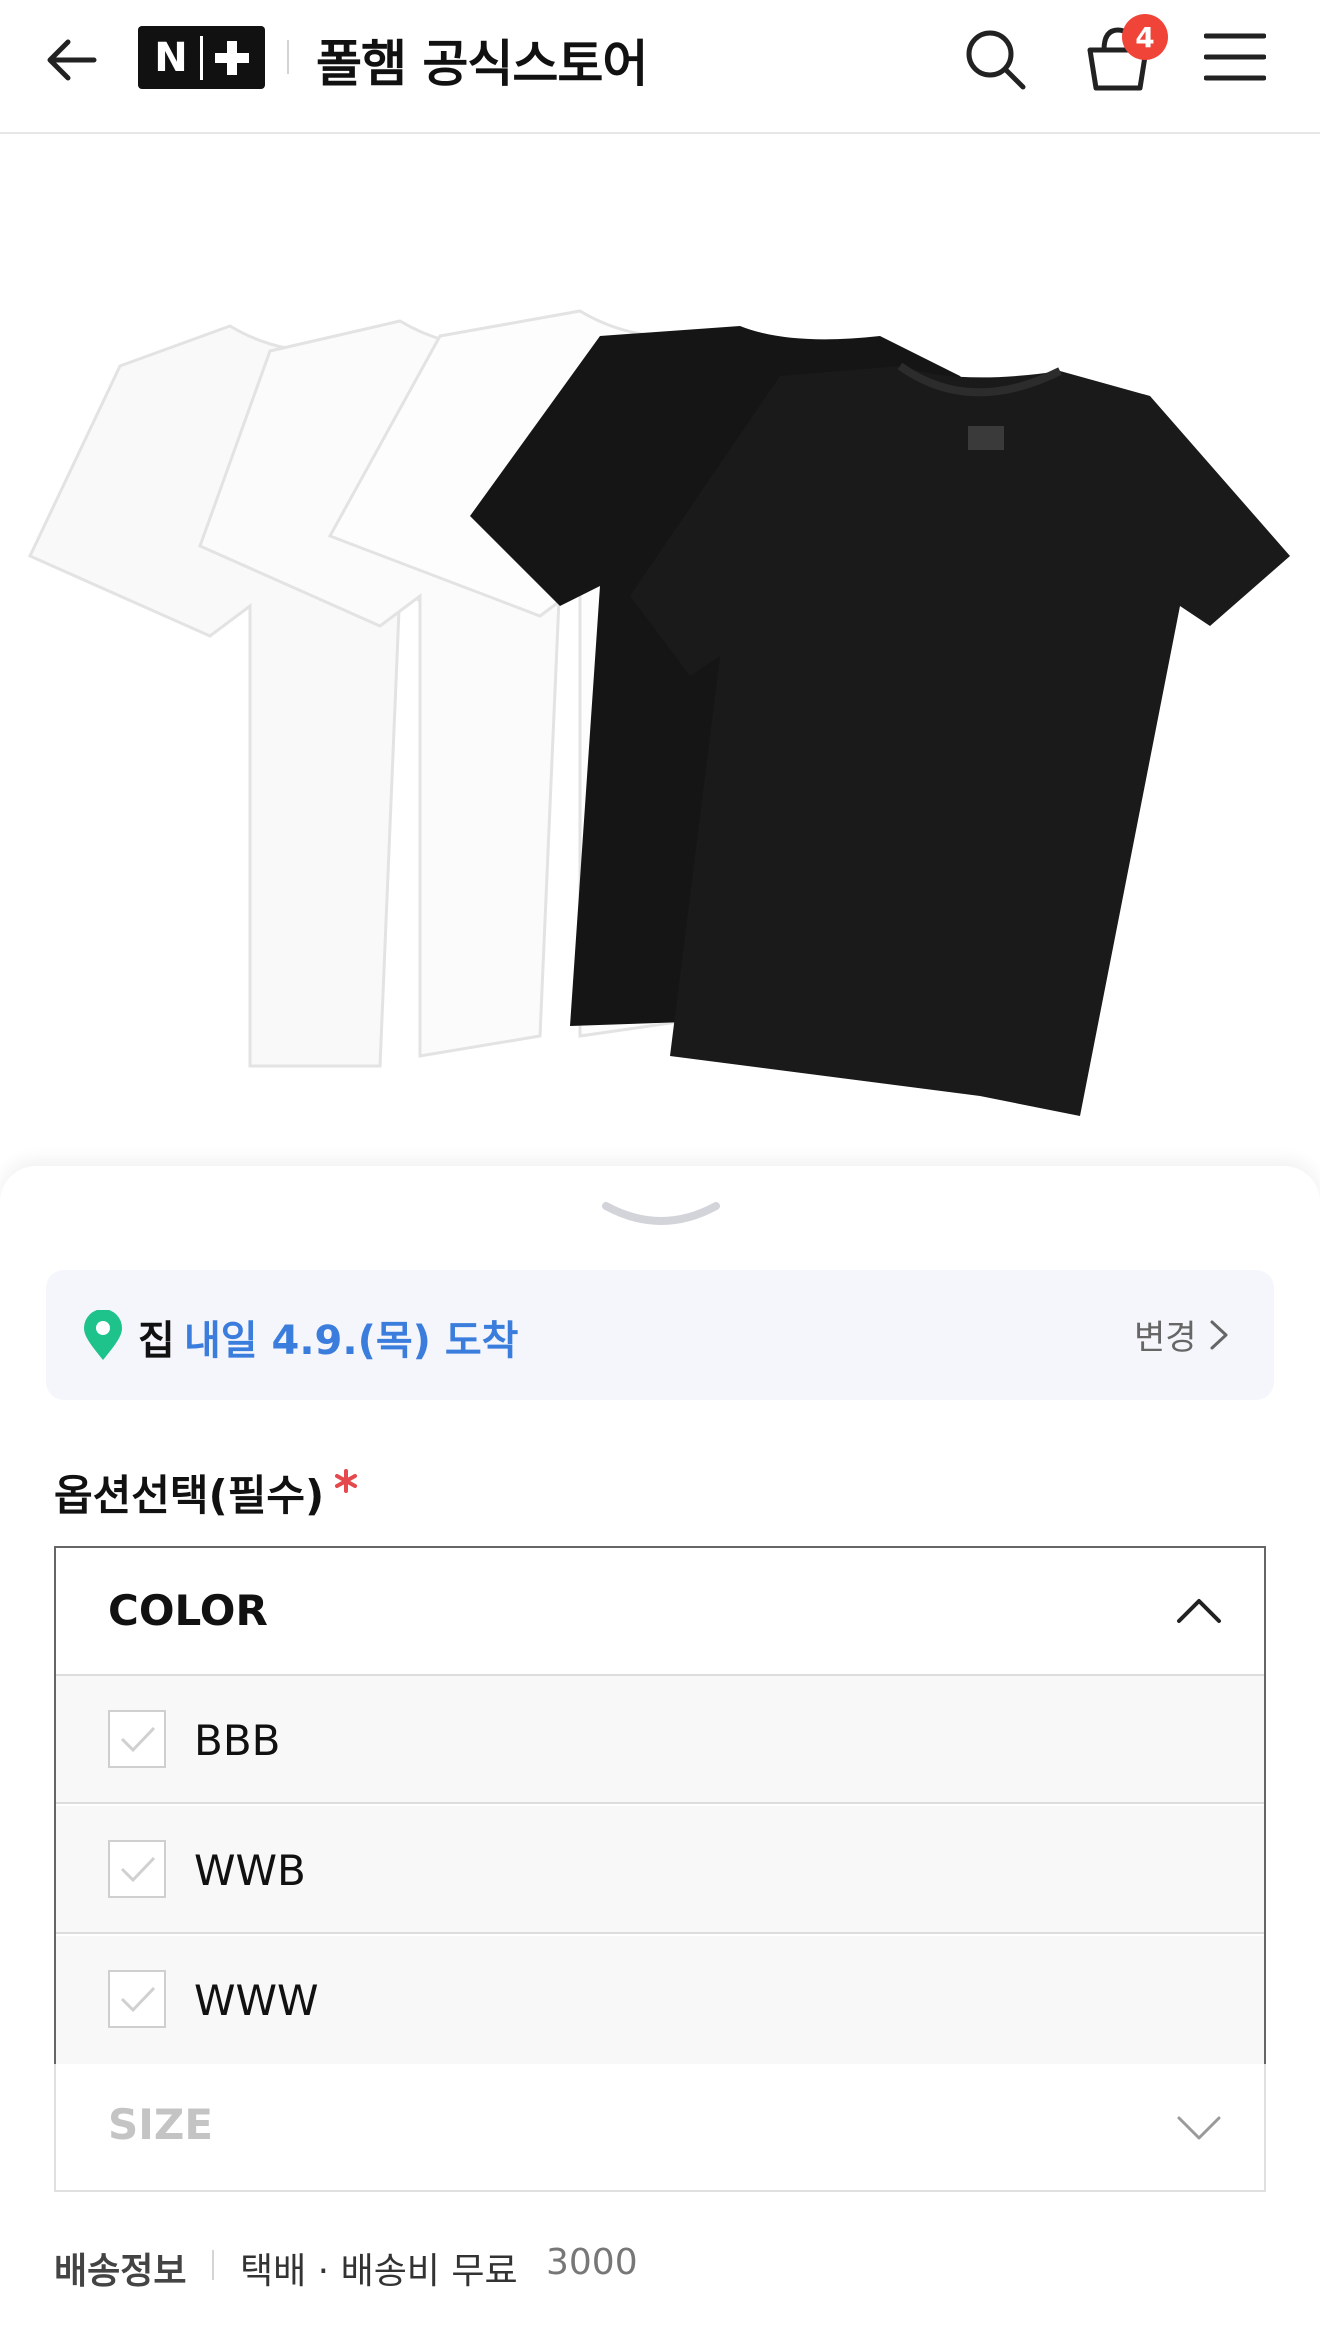 The width and height of the screenshot is (1320, 2326). What do you see at coordinates (120, 2271) in the screenshot?
I see `shipping-info-label: 배송정보` at bounding box center [120, 2271].